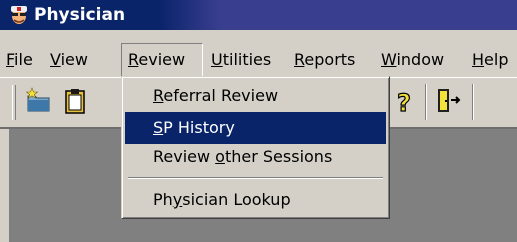 The image size is (517, 242). Describe the element at coordinates (255, 96) in the screenshot. I see `menu-item-referral-review: Referral Review` at that location.